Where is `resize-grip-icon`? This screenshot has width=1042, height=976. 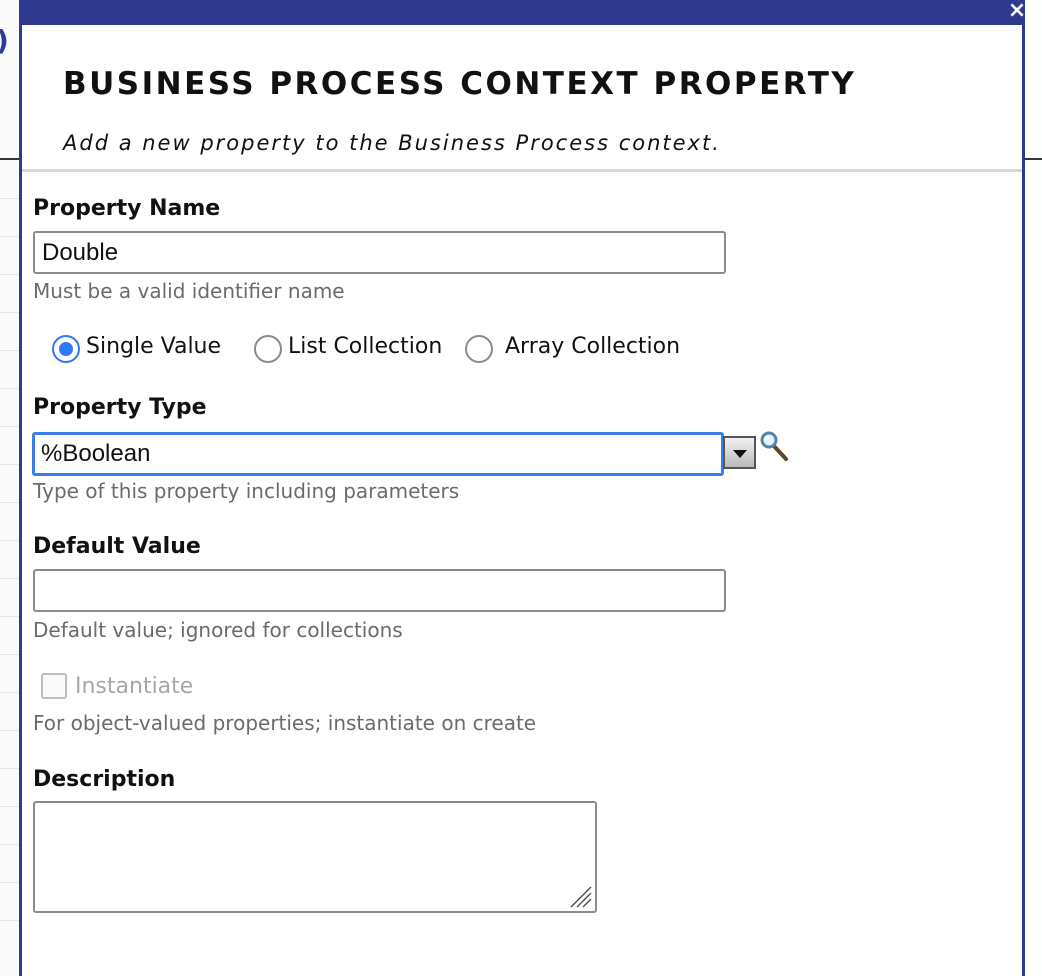
resize-grip-icon is located at coordinates (580, 896).